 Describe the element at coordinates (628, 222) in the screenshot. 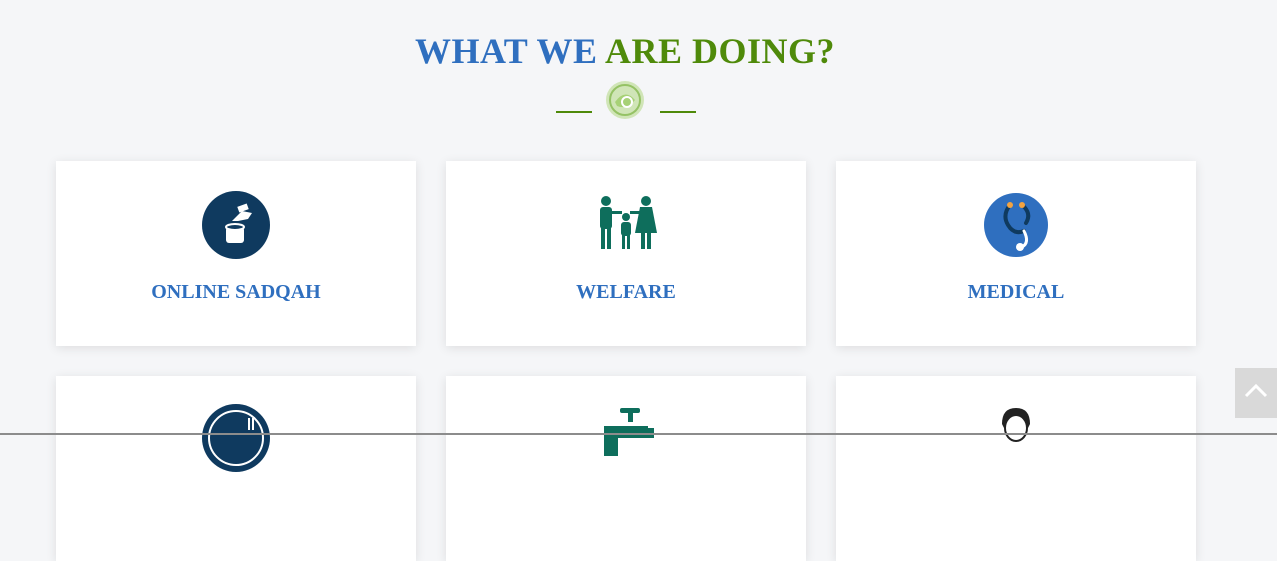

I see `family-icon` at that location.